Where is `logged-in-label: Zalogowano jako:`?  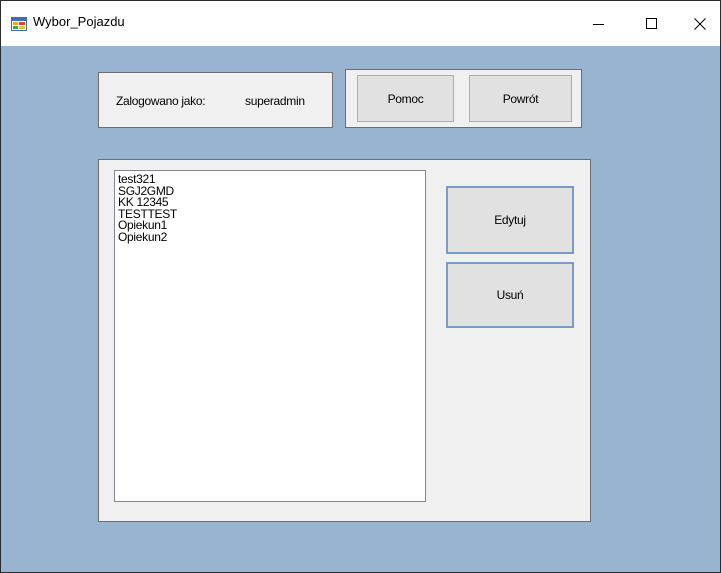 logged-in-label: Zalogowano jako: is located at coordinates (161, 101).